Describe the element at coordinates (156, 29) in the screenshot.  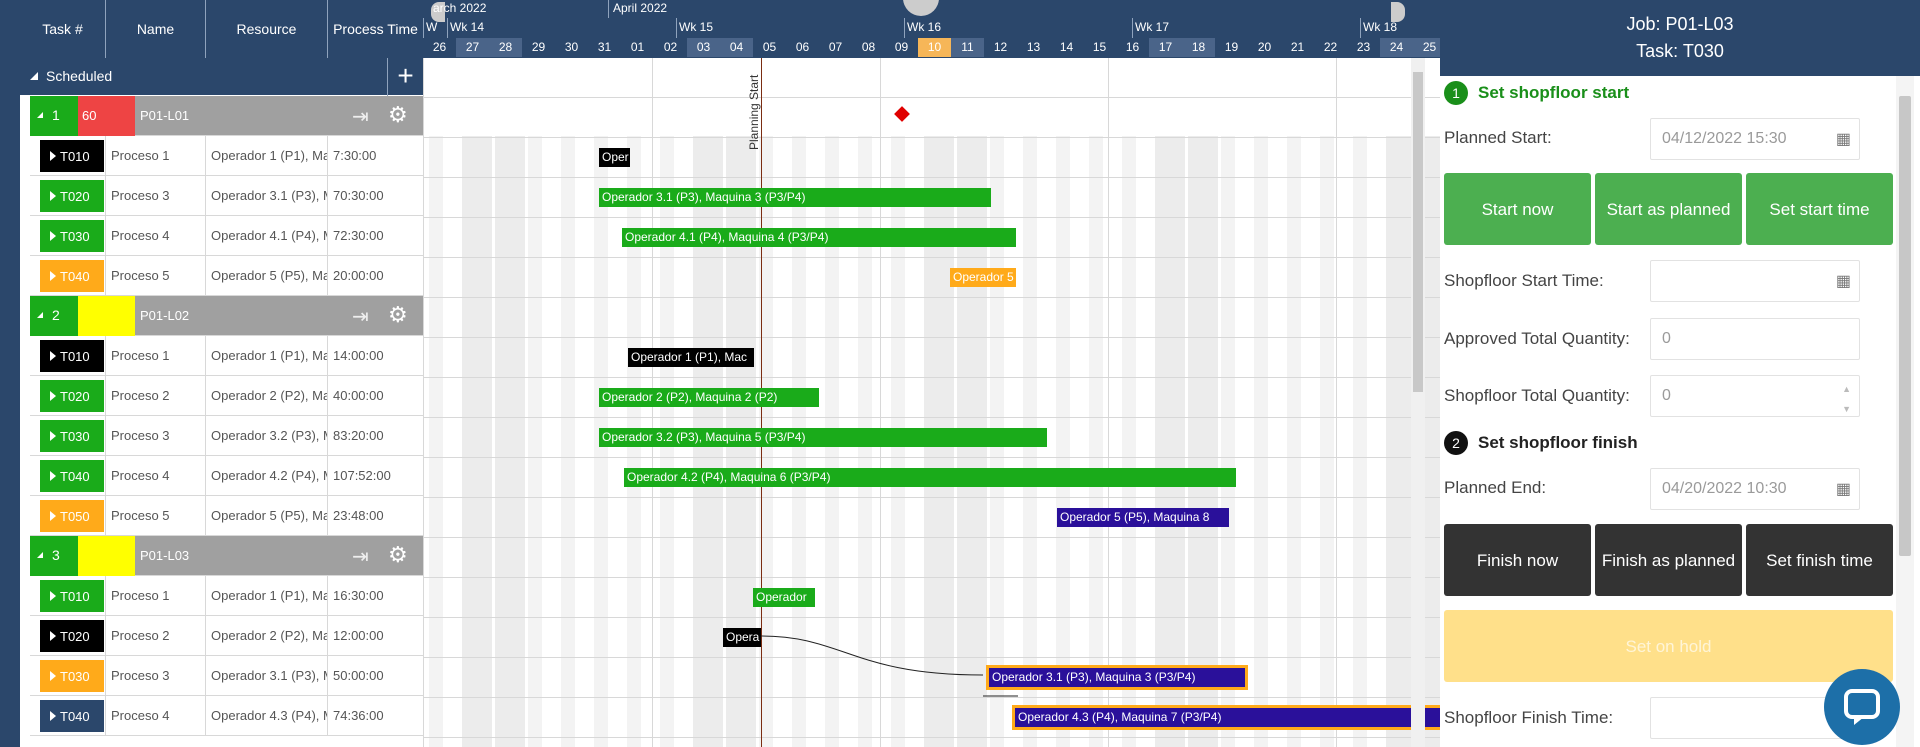
I see `col-header-name: Name` at that location.